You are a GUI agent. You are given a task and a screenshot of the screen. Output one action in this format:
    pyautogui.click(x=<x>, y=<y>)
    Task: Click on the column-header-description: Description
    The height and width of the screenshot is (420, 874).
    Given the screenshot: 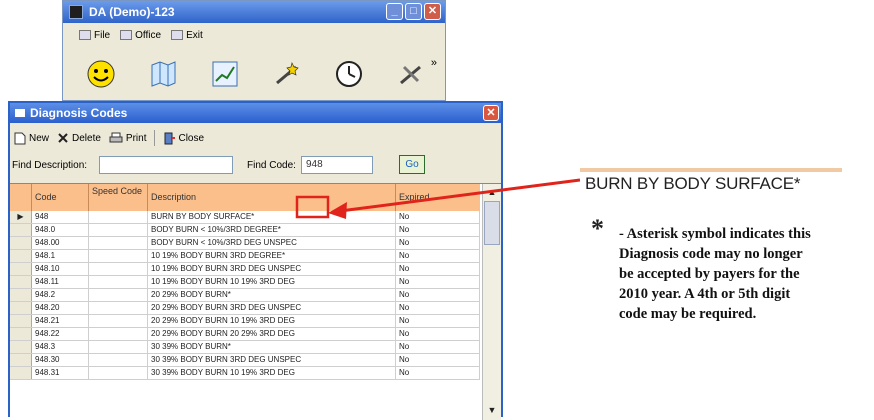 What is the action you would take?
    pyautogui.click(x=272, y=197)
    